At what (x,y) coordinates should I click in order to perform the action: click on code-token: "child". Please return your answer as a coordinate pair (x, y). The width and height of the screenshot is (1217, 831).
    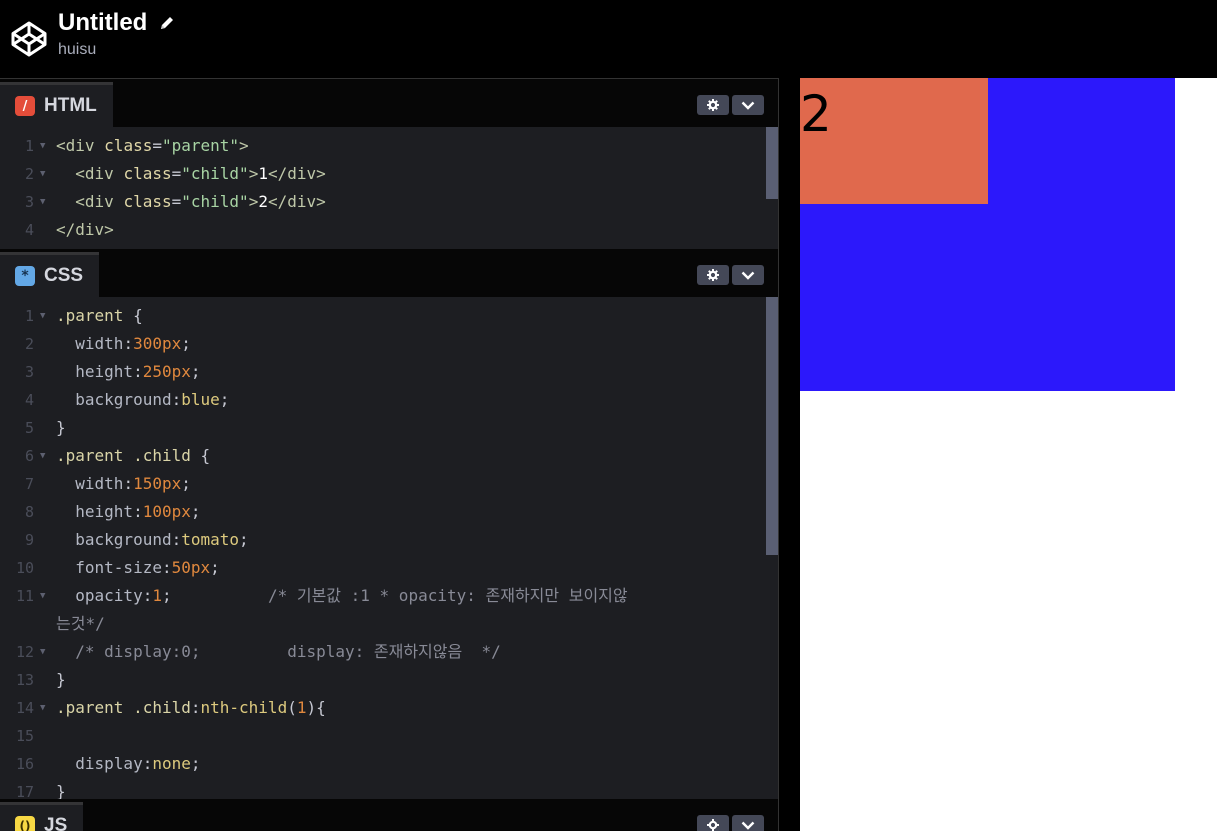
    Looking at the image, I should click on (215, 173).